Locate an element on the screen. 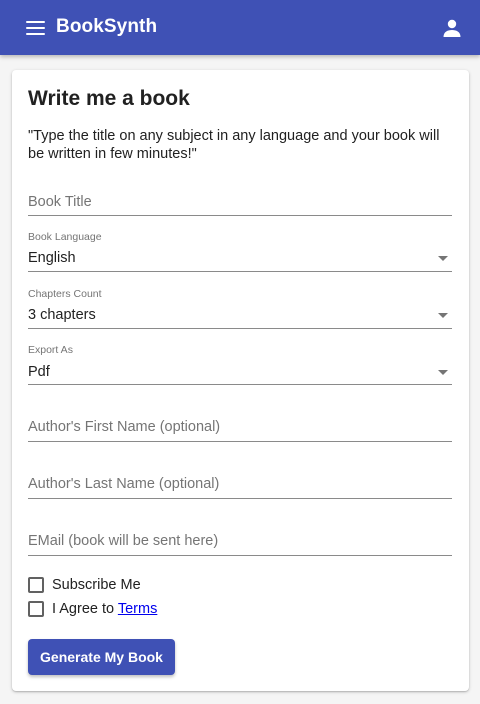 The width and height of the screenshot is (480, 704). book-language-value: English is located at coordinates (52, 258).